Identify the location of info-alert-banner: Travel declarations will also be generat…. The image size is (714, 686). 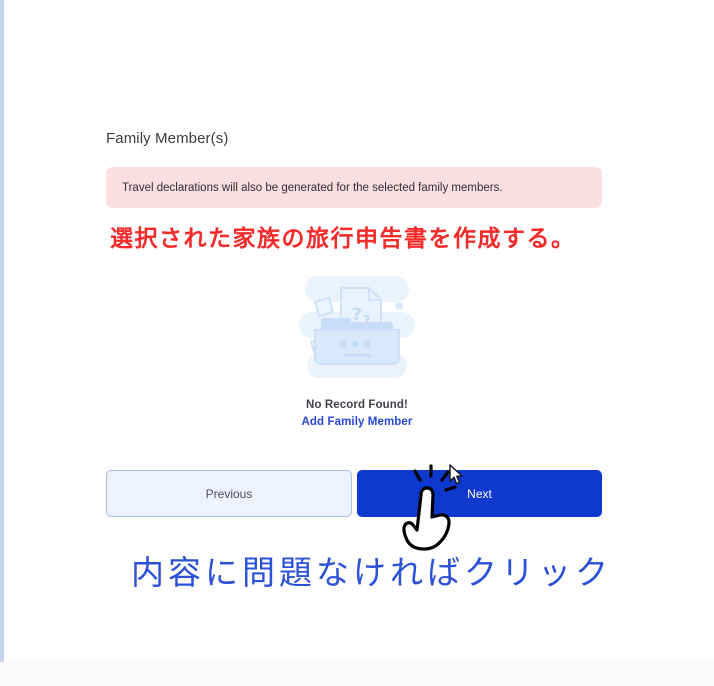
(354, 187).